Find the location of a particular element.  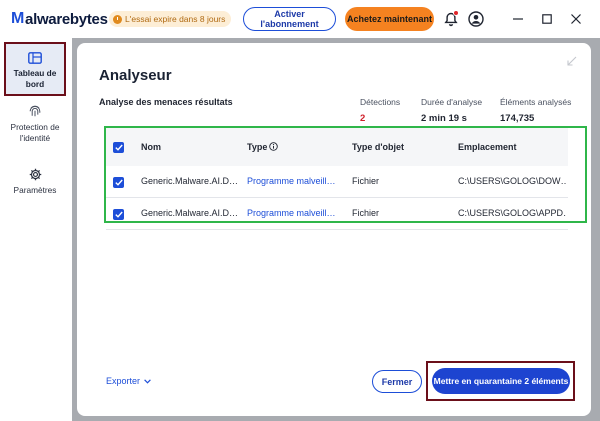

account-icon is located at coordinates (476, 19).